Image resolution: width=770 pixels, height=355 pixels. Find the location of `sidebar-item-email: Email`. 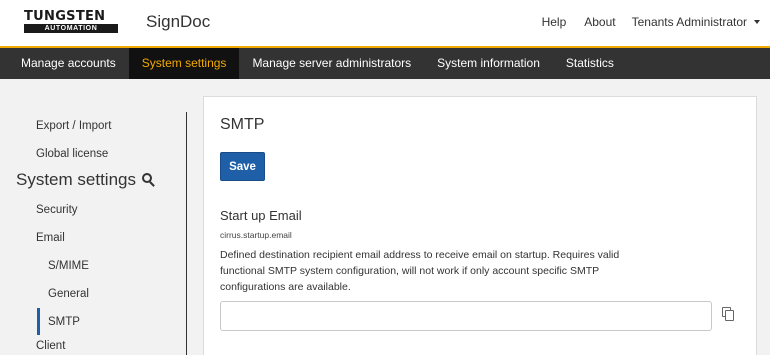

sidebar-item-email: Email is located at coordinates (50, 238).